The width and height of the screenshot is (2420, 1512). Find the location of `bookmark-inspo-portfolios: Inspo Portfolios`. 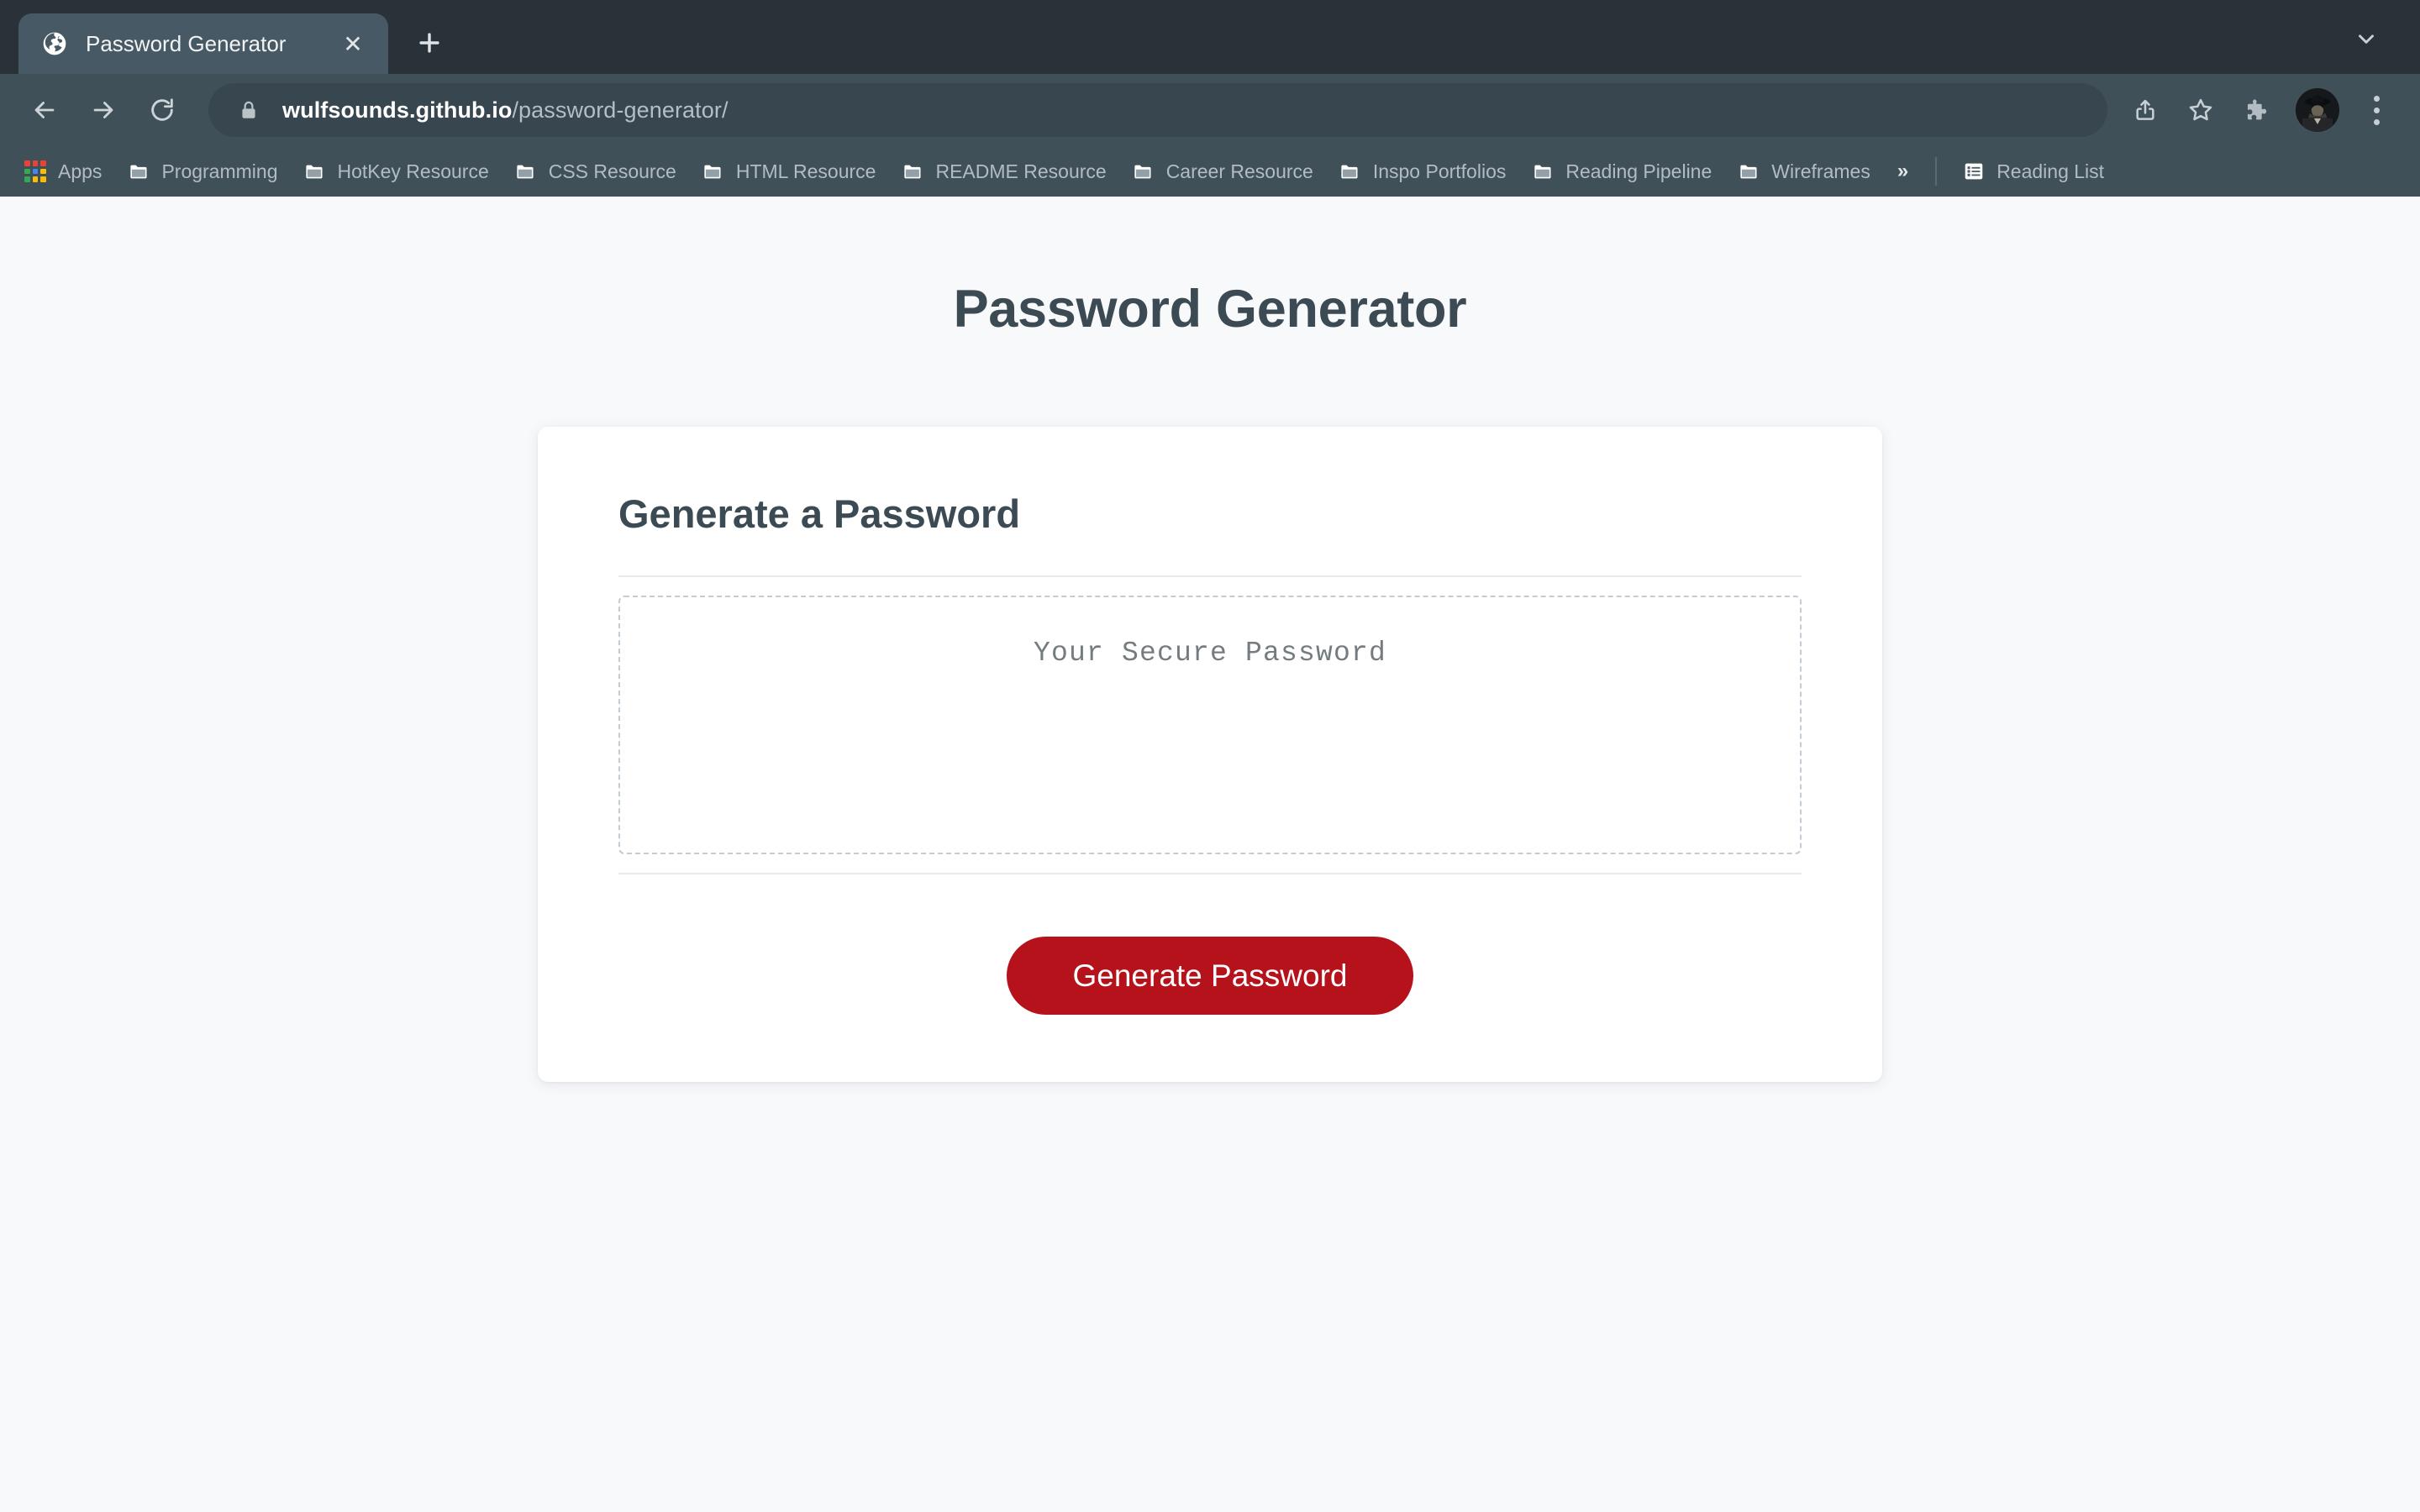

bookmark-inspo-portfolios: Inspo Portfolios is located at coordinates (1422, 171).